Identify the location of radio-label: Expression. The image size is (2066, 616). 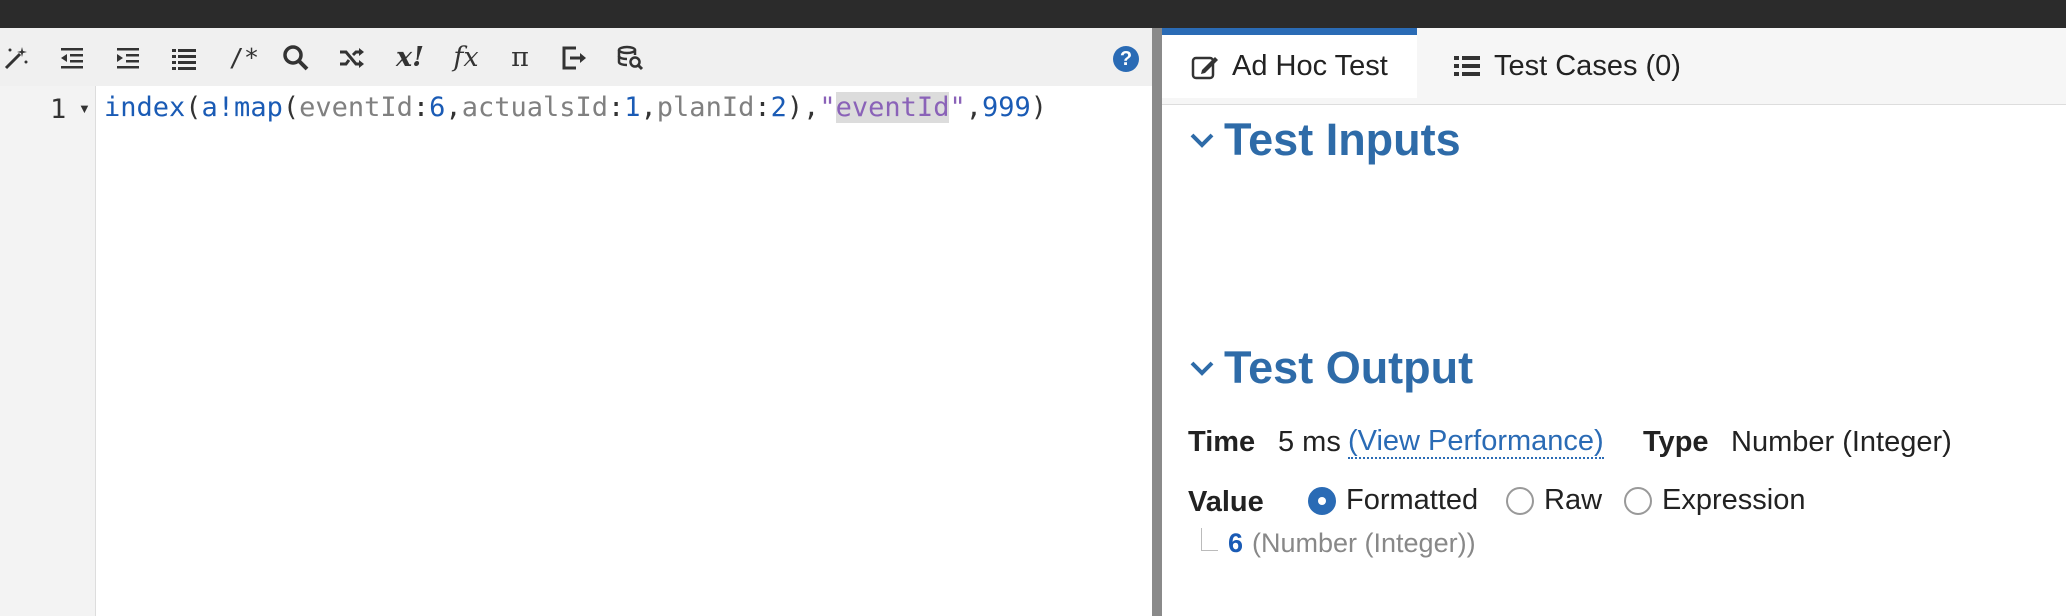
(1734, 500).